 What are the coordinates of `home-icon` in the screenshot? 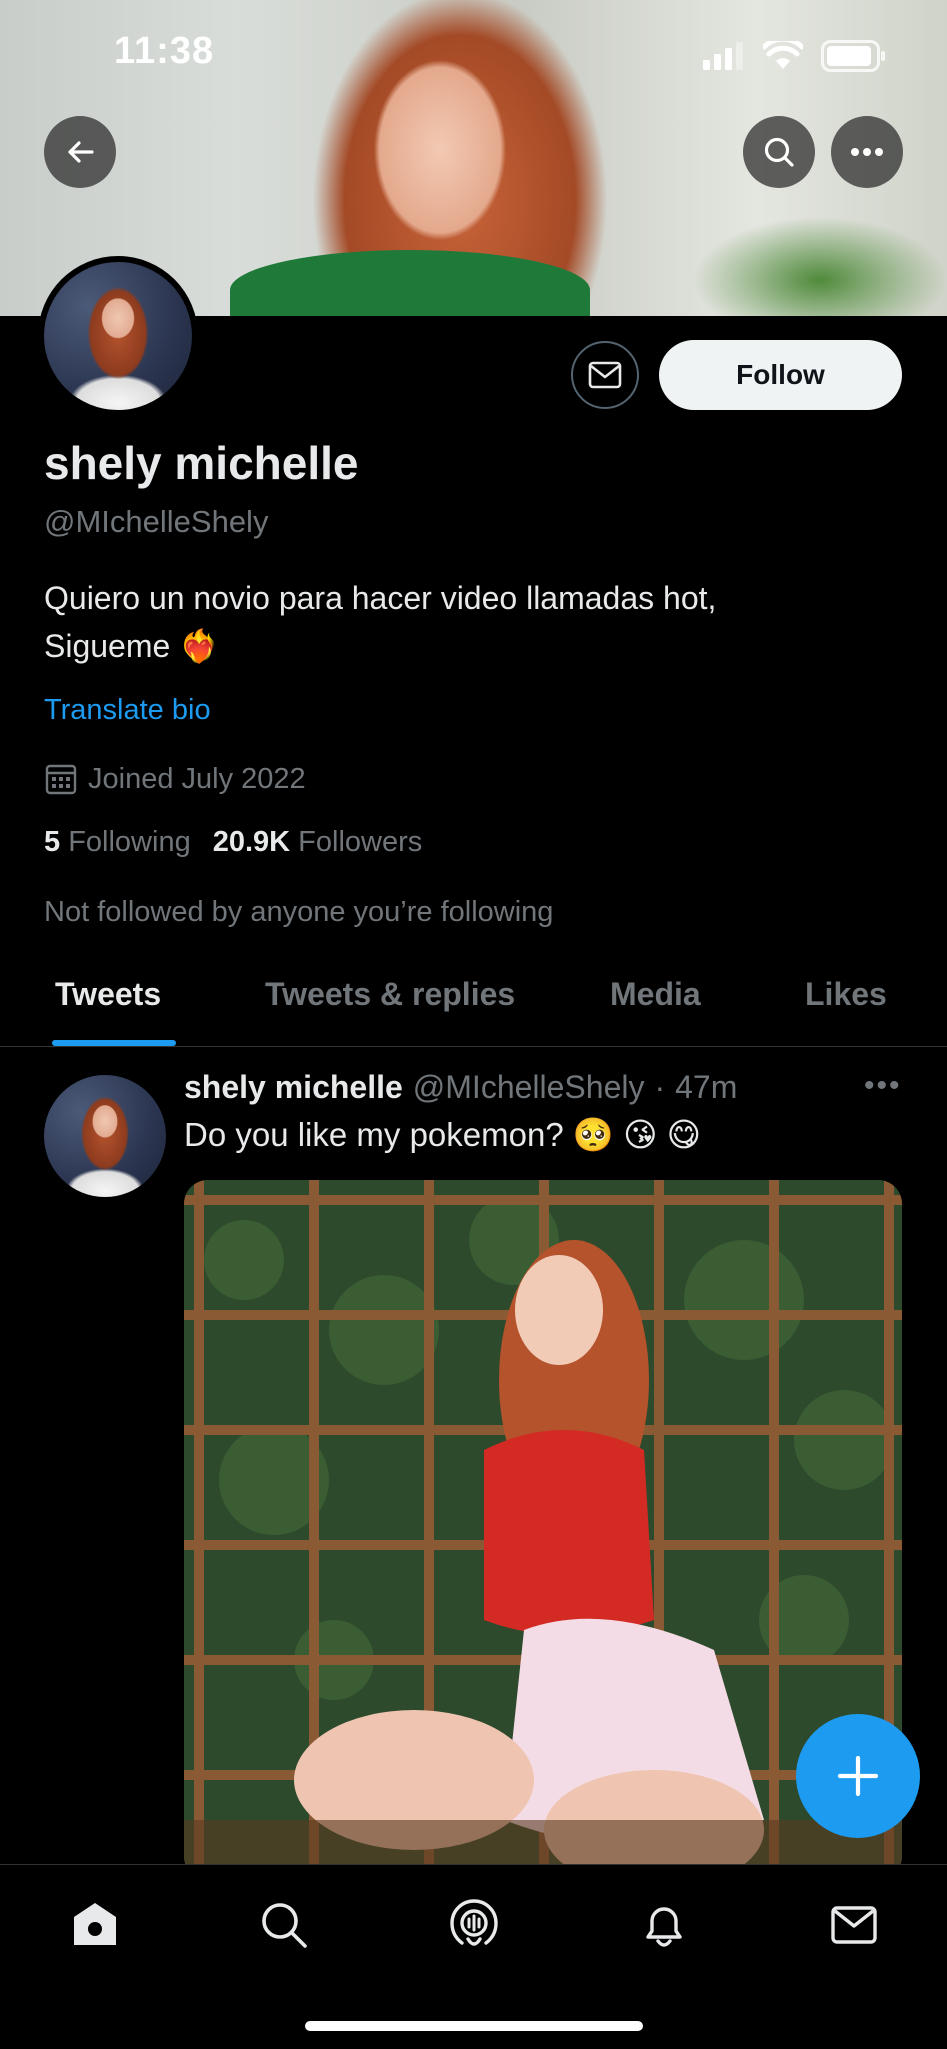 It's located at (95, 1924).